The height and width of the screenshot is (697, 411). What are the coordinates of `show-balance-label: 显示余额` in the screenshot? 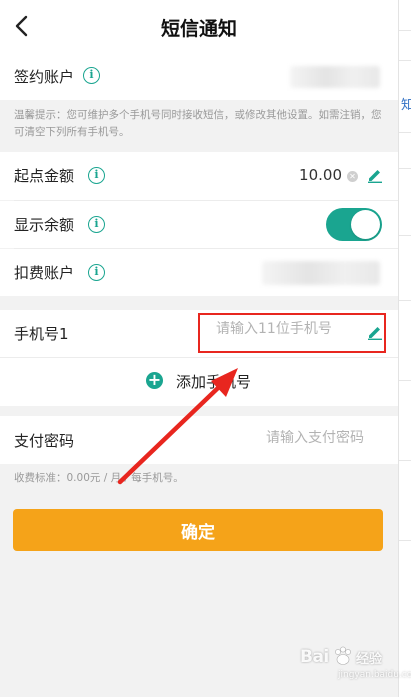 It's located at (44, 225).